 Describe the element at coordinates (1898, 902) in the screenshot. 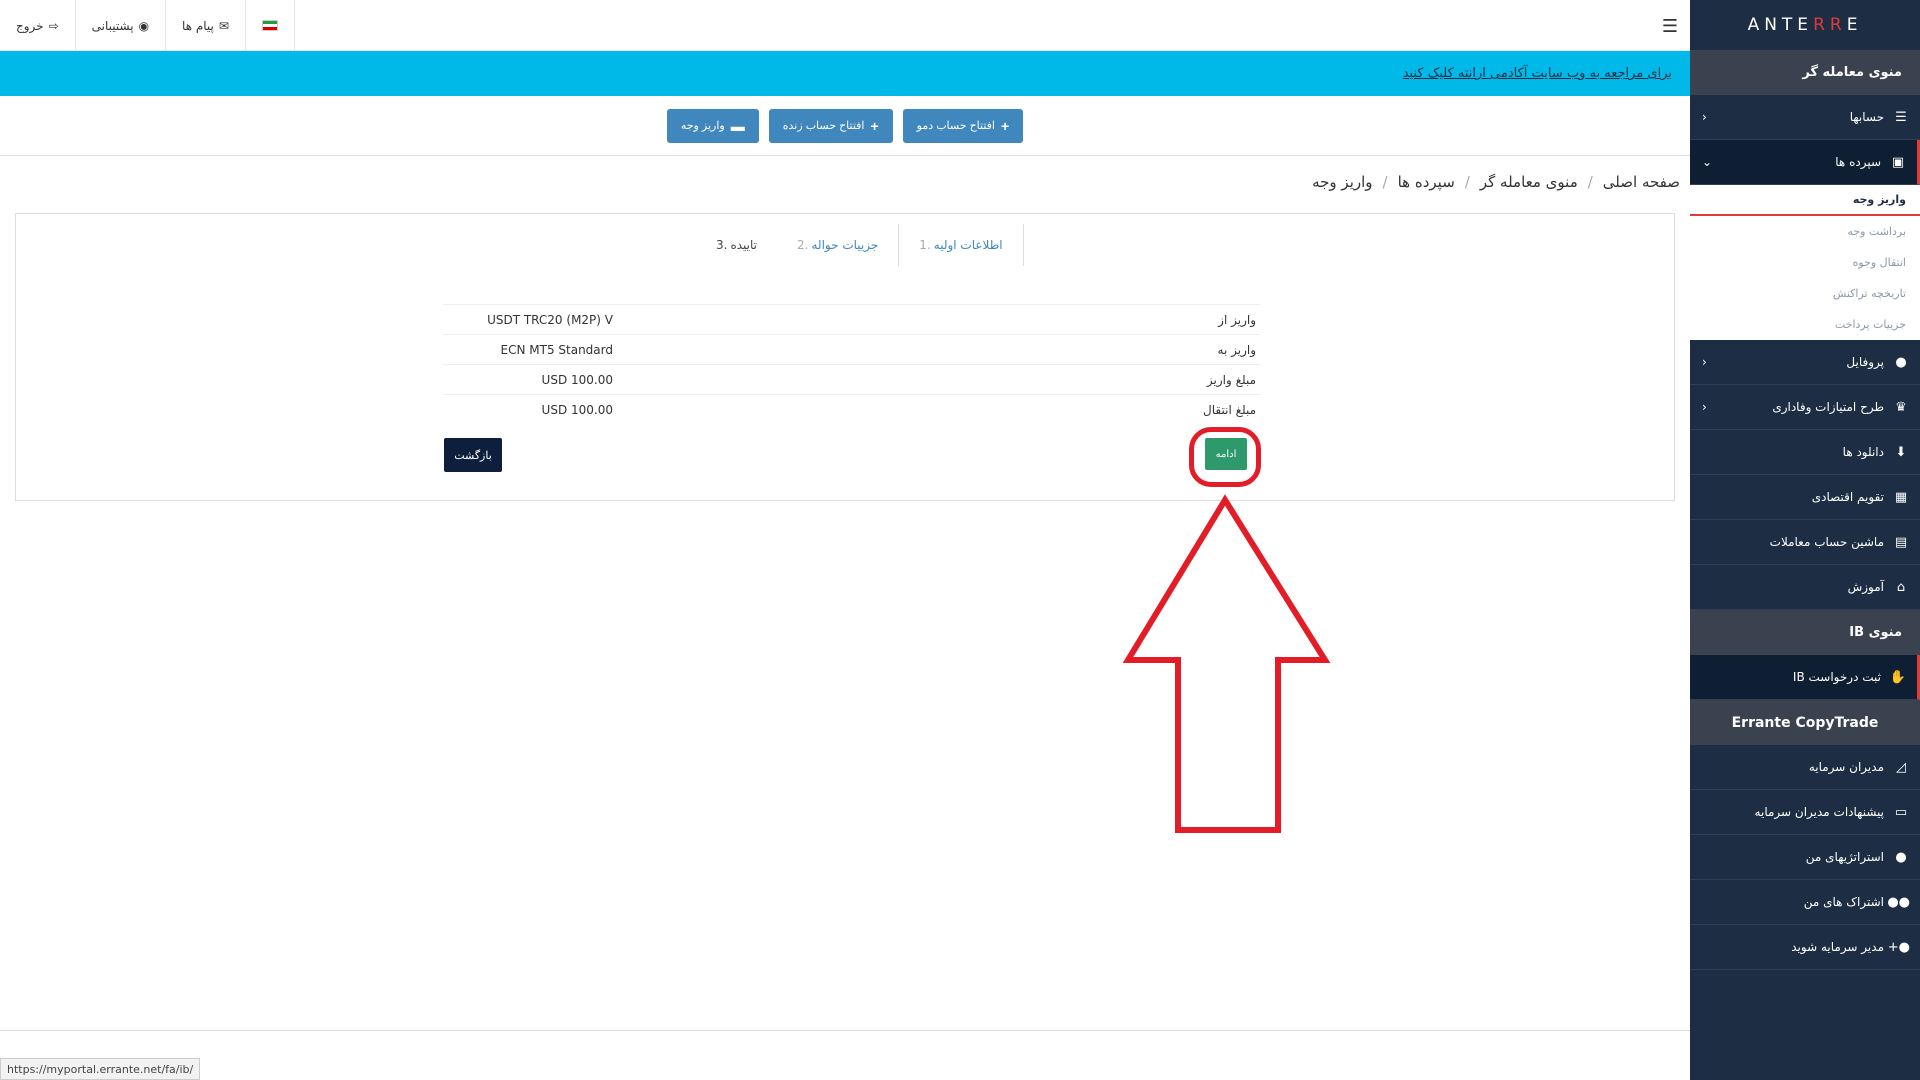

I see `users-icon: ●●` at that location.